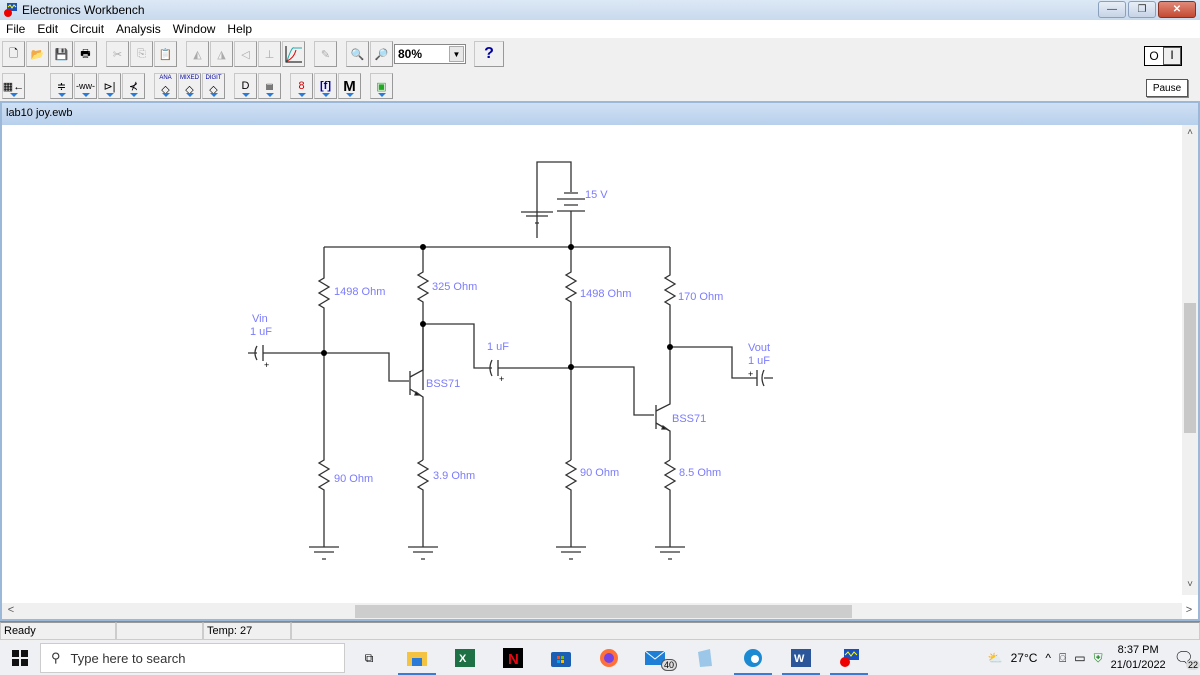 The width and height of the screenshot is (1200, 675). Describe the element at coordinates (197, 54) in the screenshot. I see `rotate-button: ◭` at that location.